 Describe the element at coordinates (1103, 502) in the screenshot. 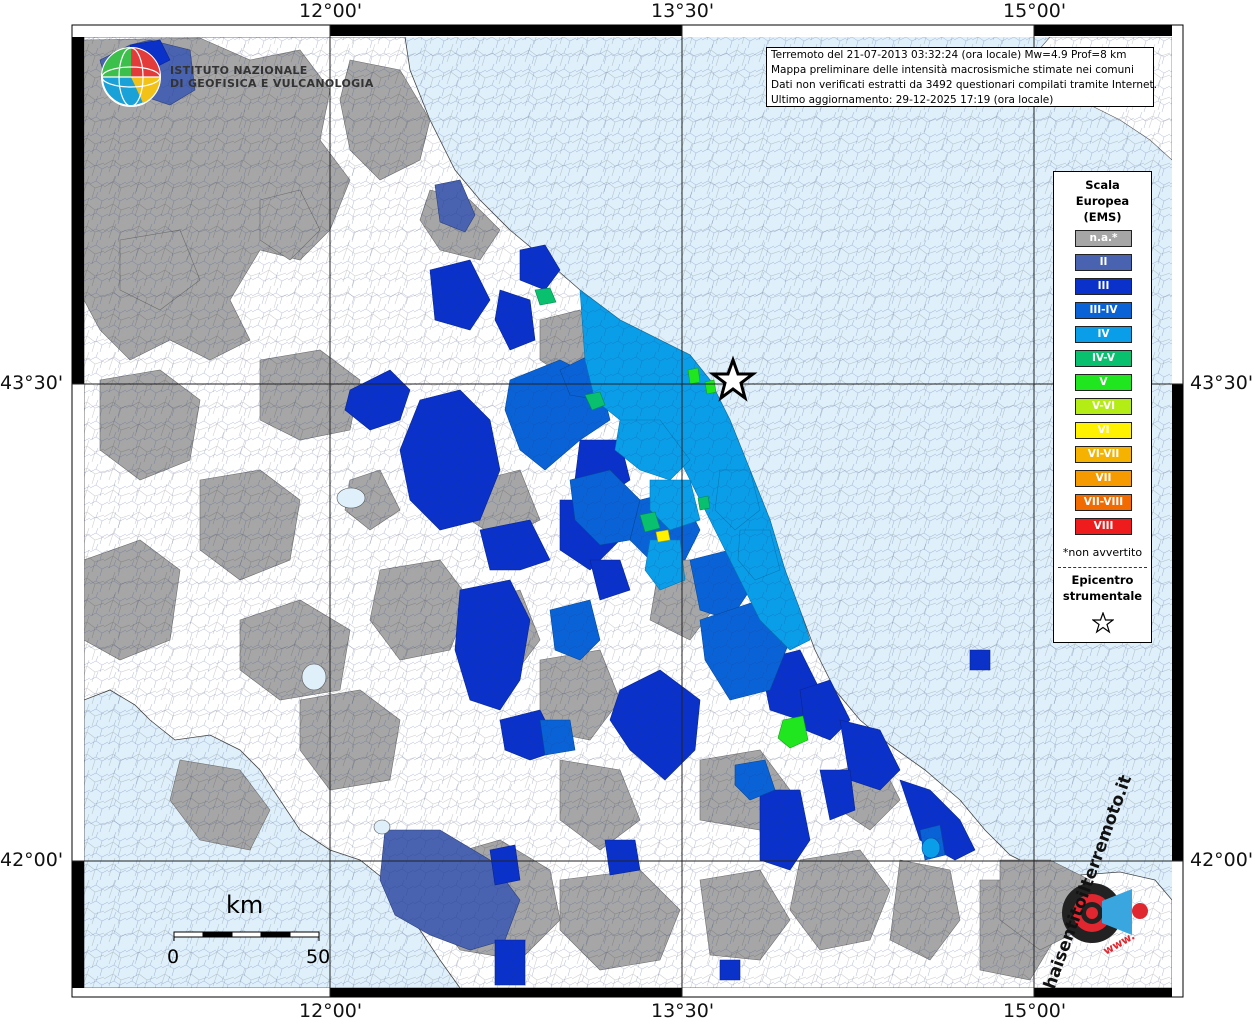

I see `legend-swatch: VII-VIII` at that location.